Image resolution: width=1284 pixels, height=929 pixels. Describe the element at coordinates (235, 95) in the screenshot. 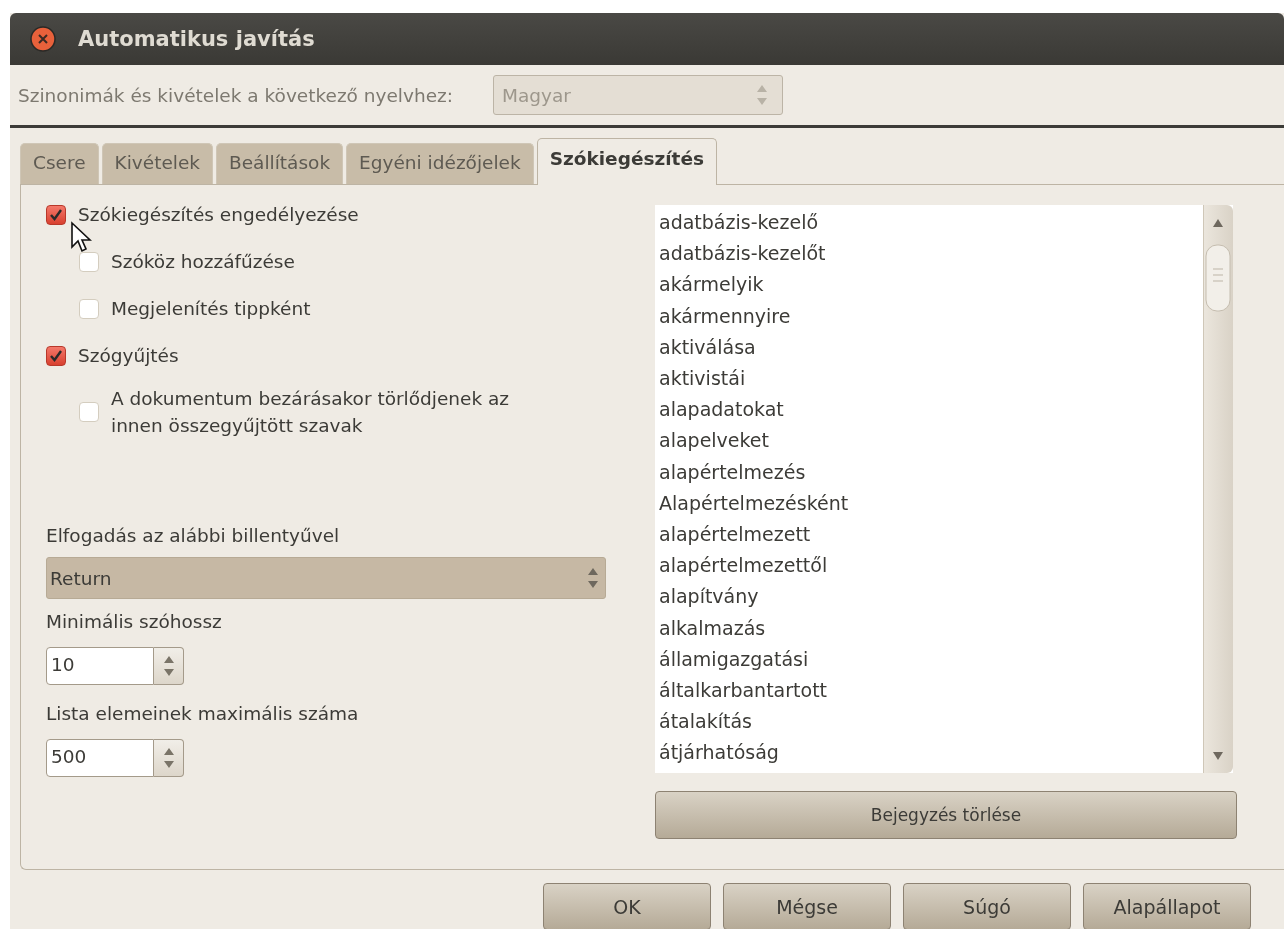

I see `language-label: Szinonimák és kivételek a következő nyelvhez:` at that location.